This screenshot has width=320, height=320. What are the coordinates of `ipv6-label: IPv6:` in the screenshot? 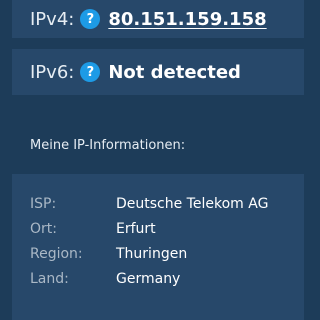 It's located at (52, 72).